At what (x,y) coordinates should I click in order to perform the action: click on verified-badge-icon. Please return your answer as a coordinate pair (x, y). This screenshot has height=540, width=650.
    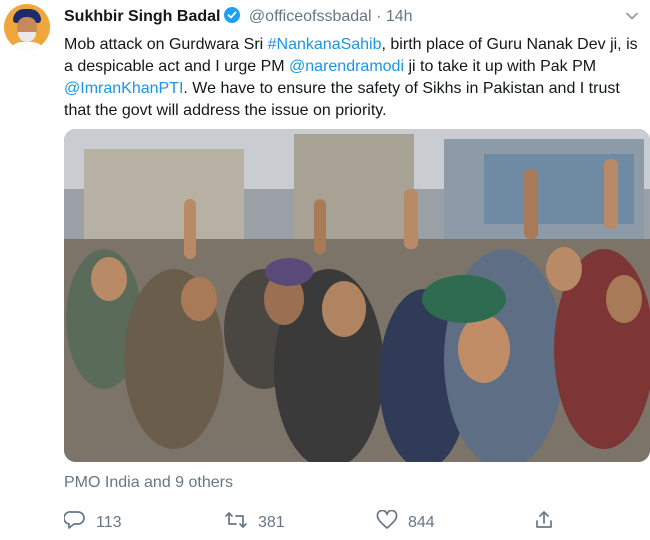
    Looking at the image, I should click on (232, 15).